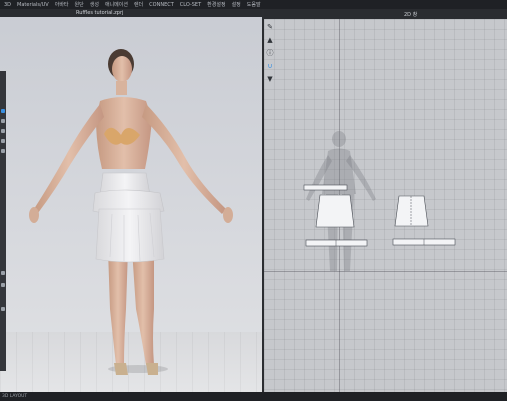 This screenshot has width=507, height=401. What do you see at coordinates (379, 201) in the screenshot?
I see `pattern-pieces` at bounding box center [379, 201].